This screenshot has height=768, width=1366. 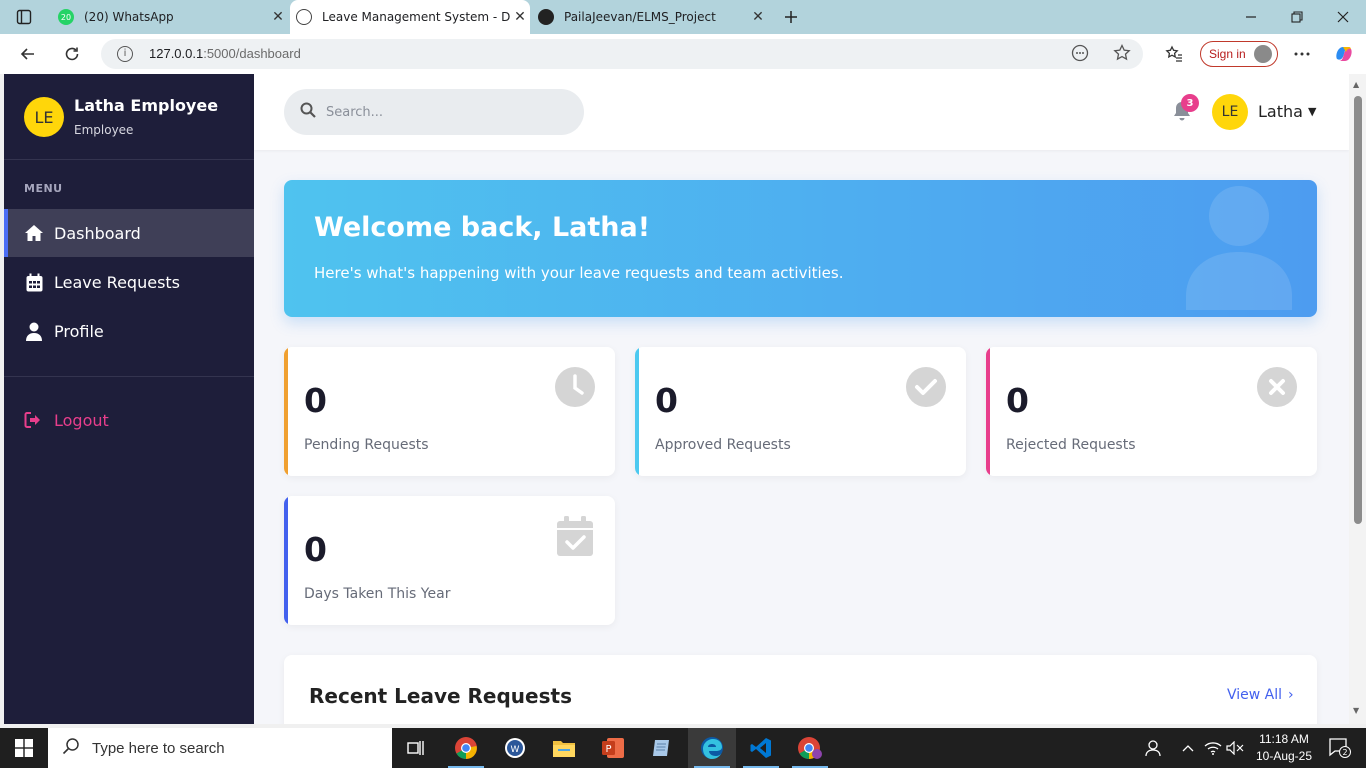 What do you see at coordinates (1213, 748) in the screenshot?
I see `wifi-icon` at bounding box center [1213, 748].